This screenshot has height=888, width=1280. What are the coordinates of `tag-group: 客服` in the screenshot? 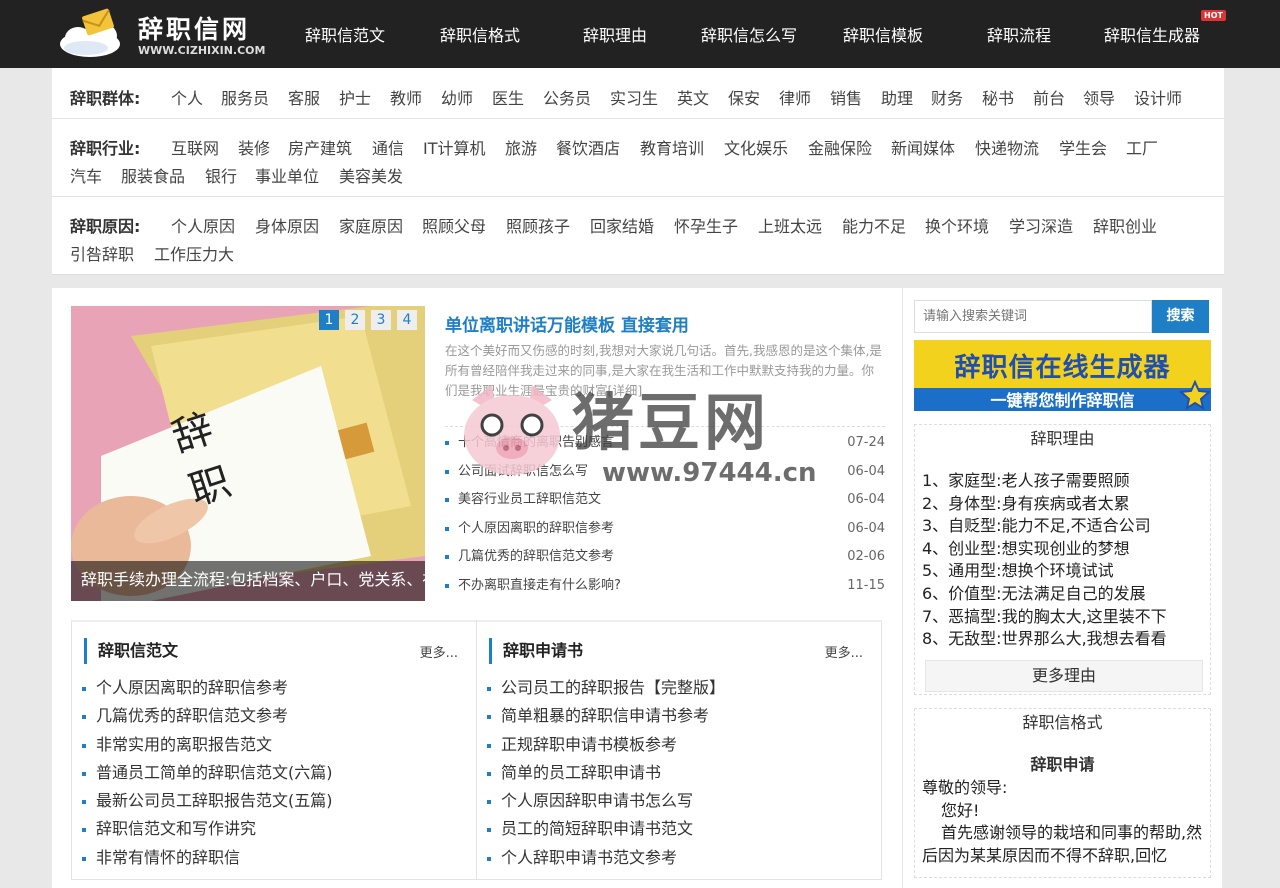 It's located at (304, 97).